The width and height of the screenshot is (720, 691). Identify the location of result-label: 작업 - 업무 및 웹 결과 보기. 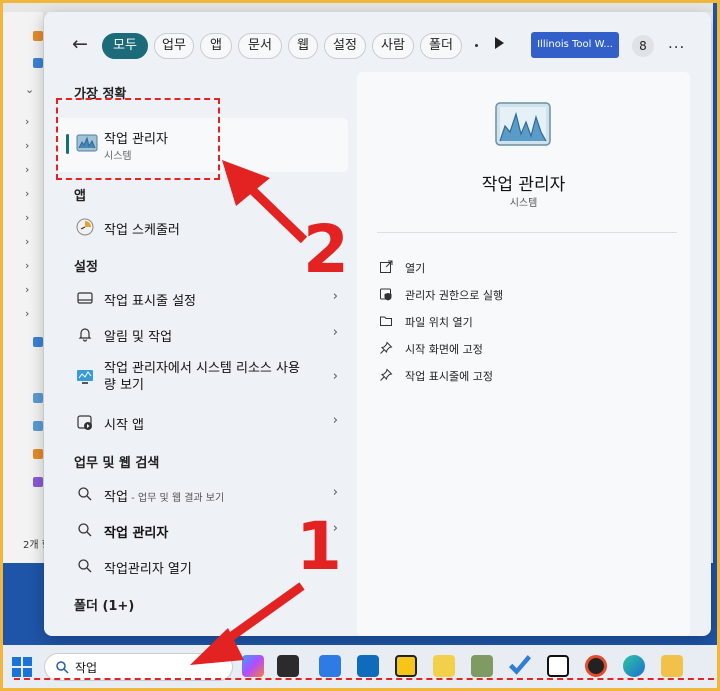
(164, 495).